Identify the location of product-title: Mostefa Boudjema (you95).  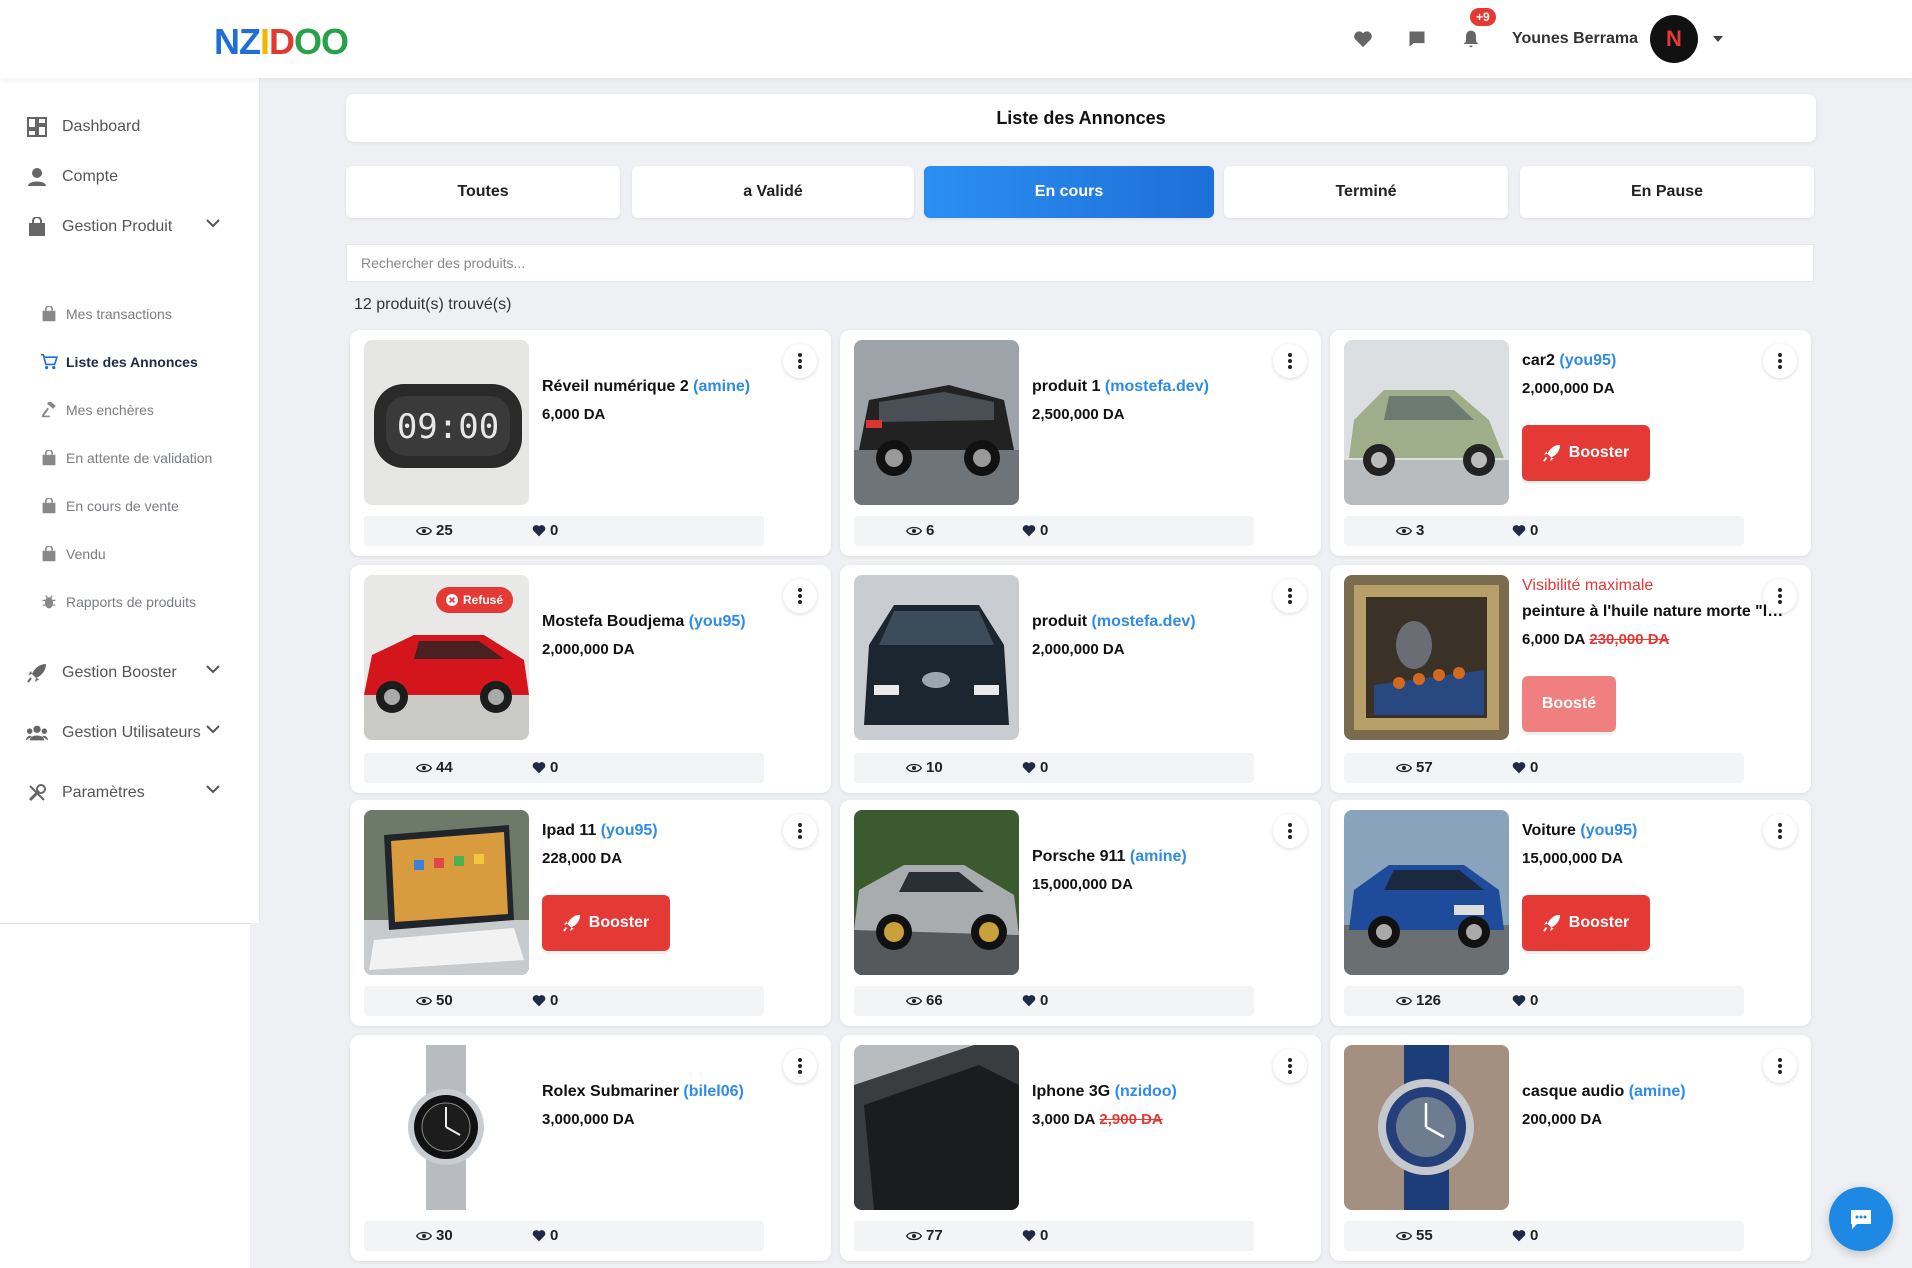
(676, 622).